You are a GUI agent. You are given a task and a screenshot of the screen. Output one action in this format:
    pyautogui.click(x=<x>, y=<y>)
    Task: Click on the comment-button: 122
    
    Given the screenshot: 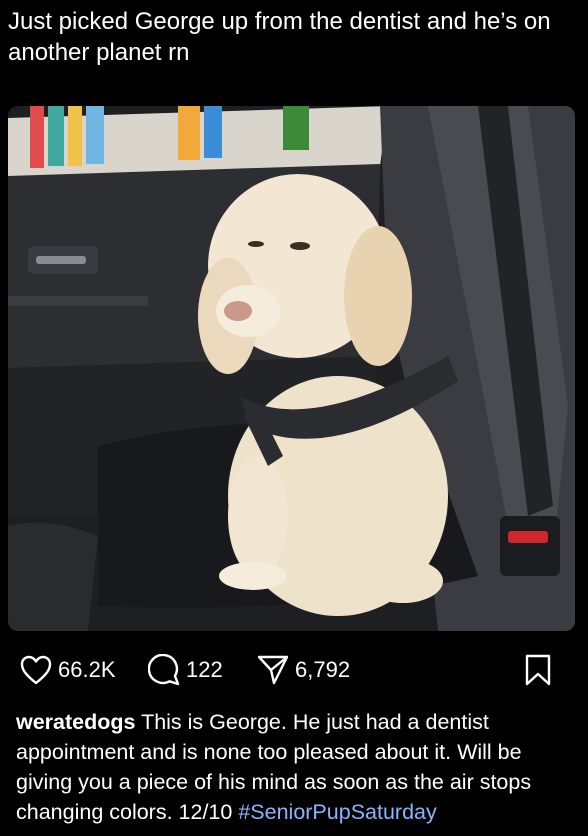 What is the action you would take?
    pyautogui.click(x=185, y=670)
    